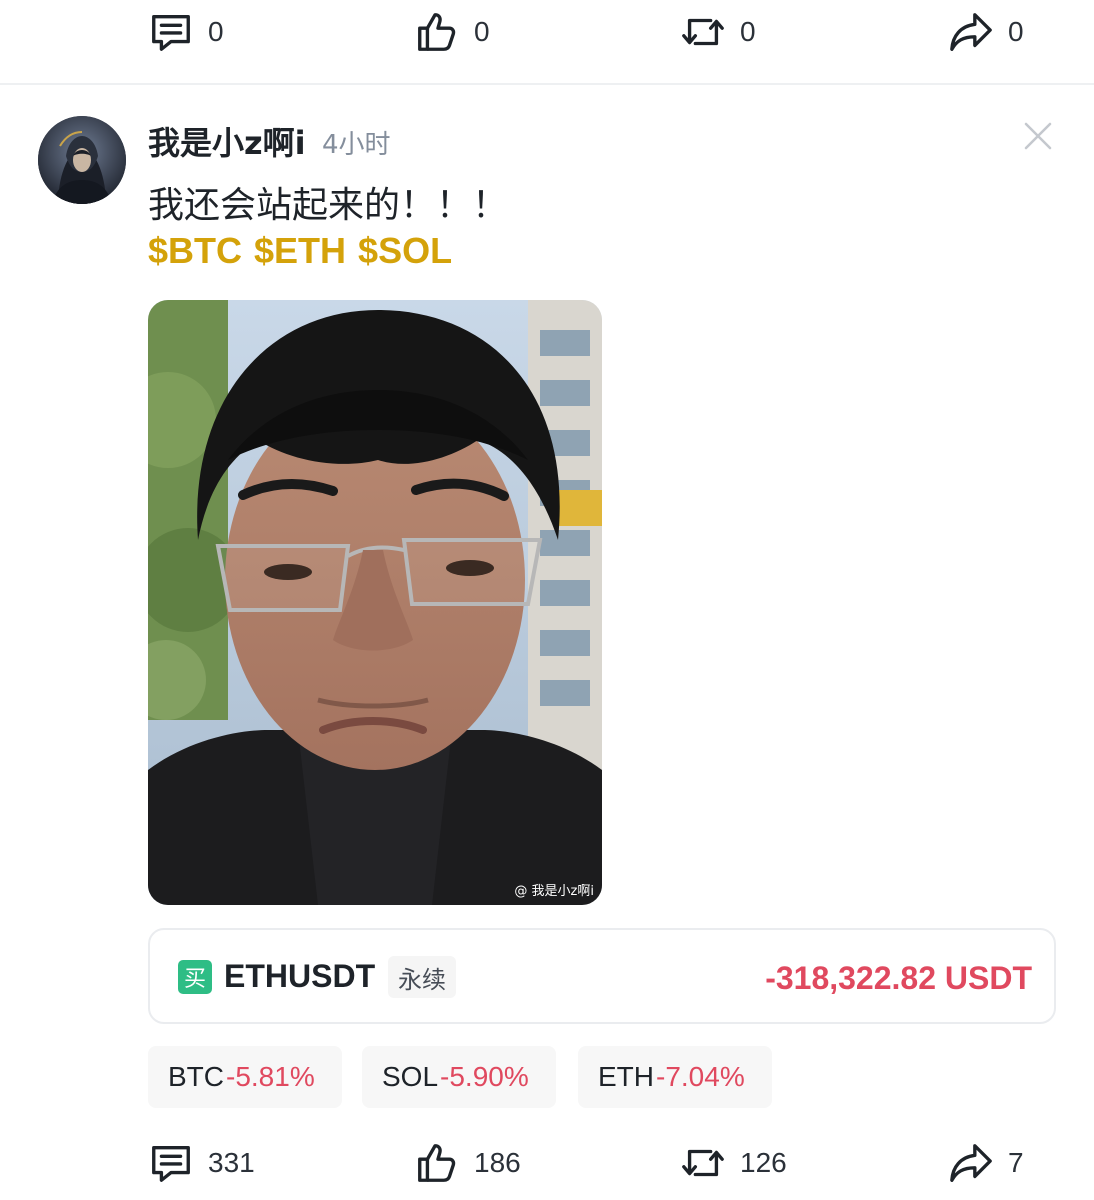  I want to click on repost-count: 0, so click(748, 31).